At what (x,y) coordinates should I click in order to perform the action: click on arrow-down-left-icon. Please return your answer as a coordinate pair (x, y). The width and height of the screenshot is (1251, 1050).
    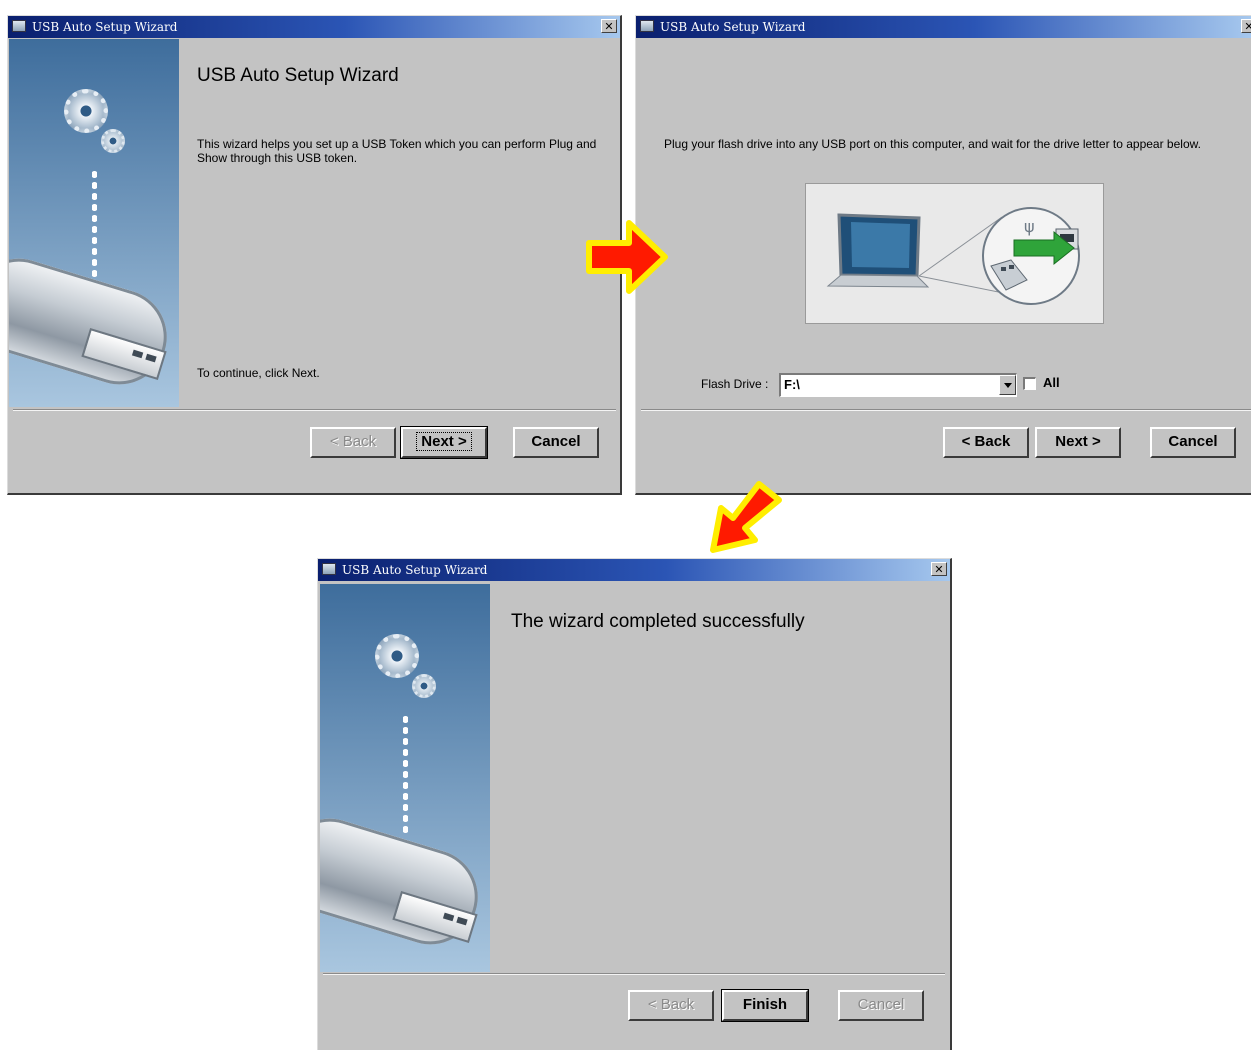
    Looking at the image, I should click on (746, 517).